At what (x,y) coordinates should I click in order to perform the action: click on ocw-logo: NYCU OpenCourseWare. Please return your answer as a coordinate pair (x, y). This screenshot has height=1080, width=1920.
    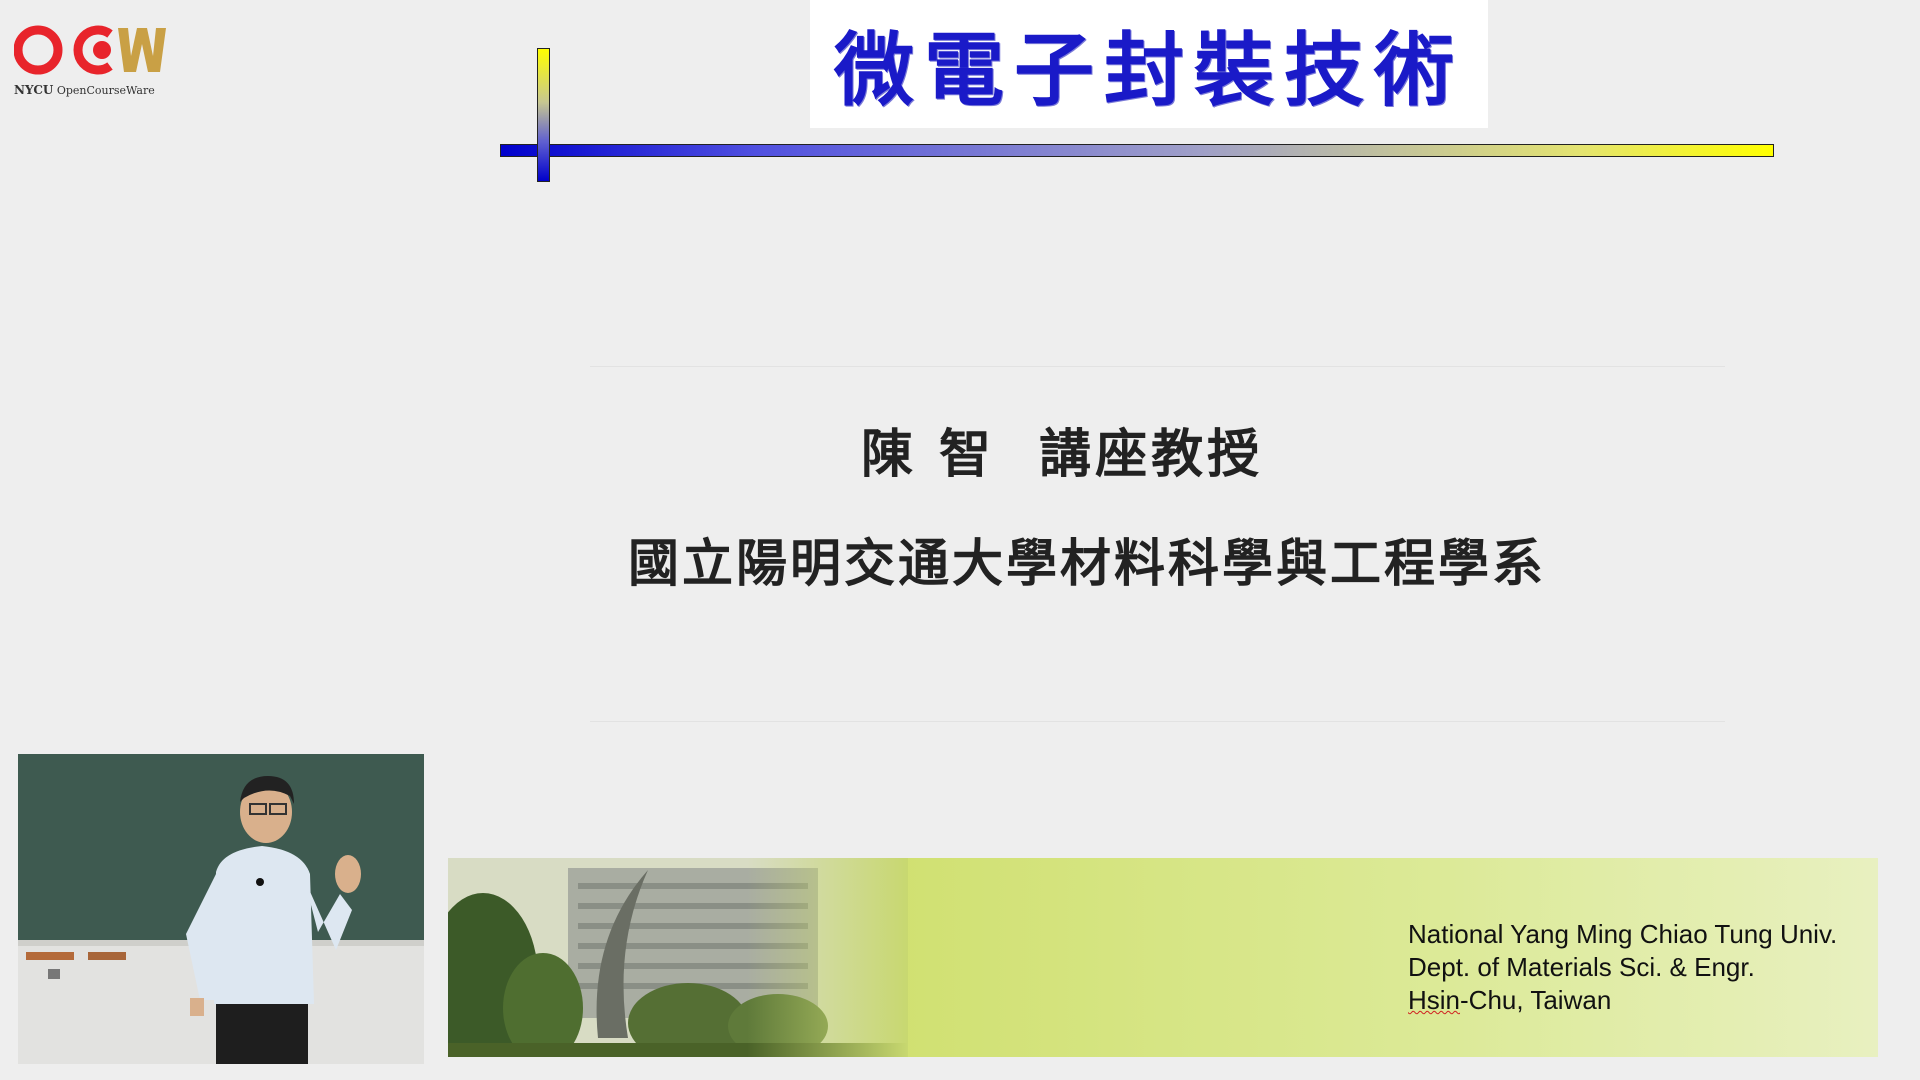
    Looking at the image, I should click on (94, 60).